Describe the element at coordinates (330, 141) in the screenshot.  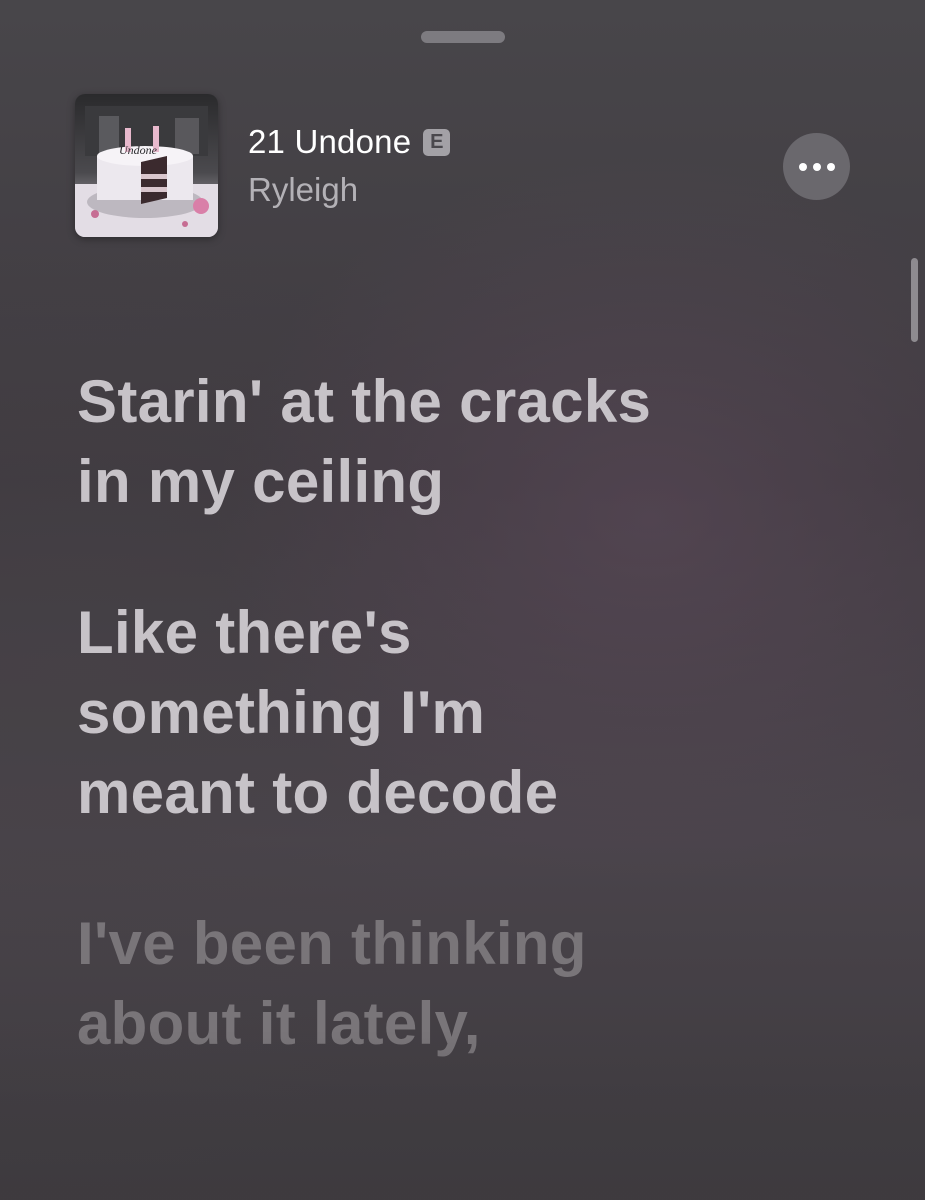
I see `track-title: 21 Undone` at that location.